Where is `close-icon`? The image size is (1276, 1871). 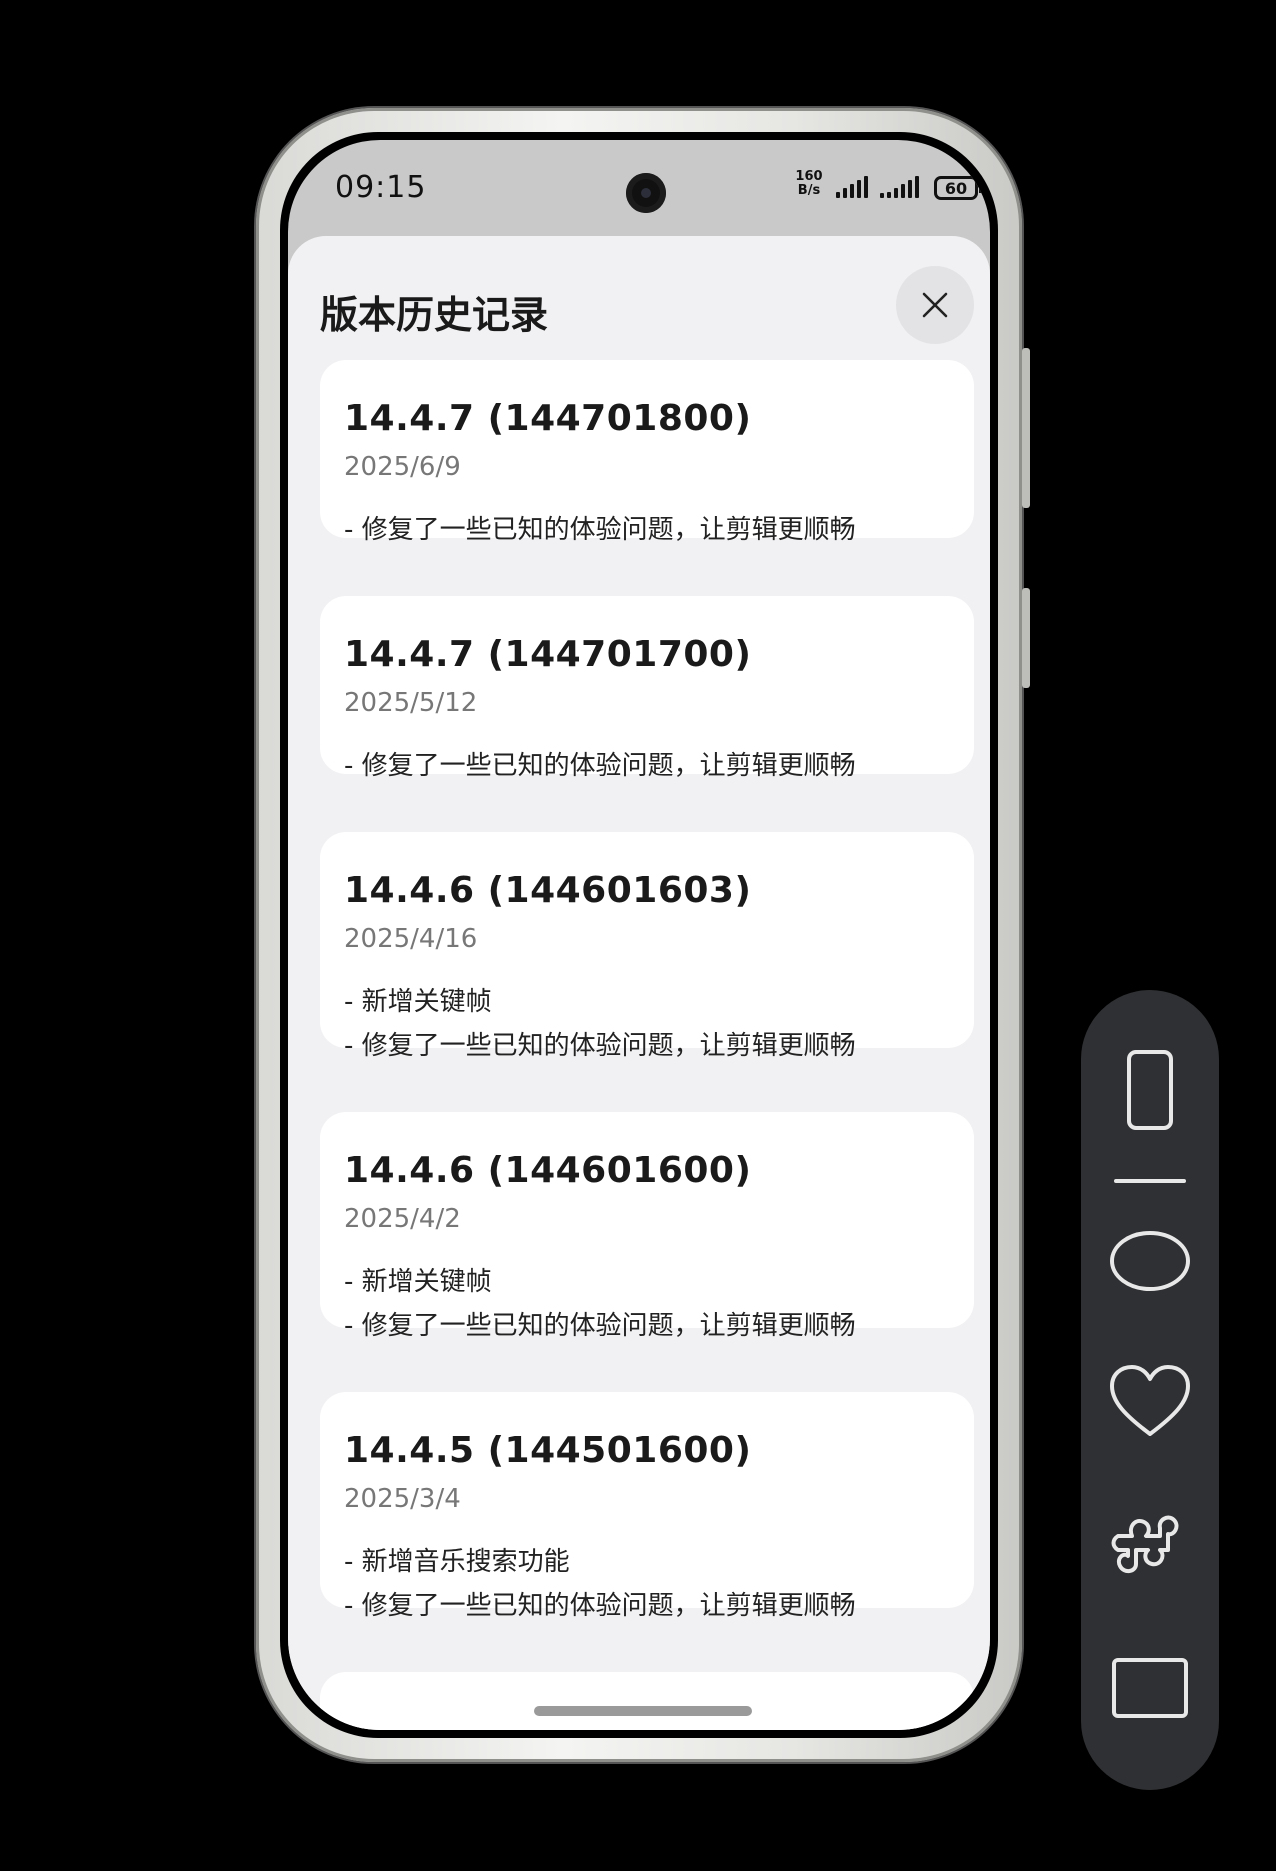
close-icon is located at coordinates (935, 305).